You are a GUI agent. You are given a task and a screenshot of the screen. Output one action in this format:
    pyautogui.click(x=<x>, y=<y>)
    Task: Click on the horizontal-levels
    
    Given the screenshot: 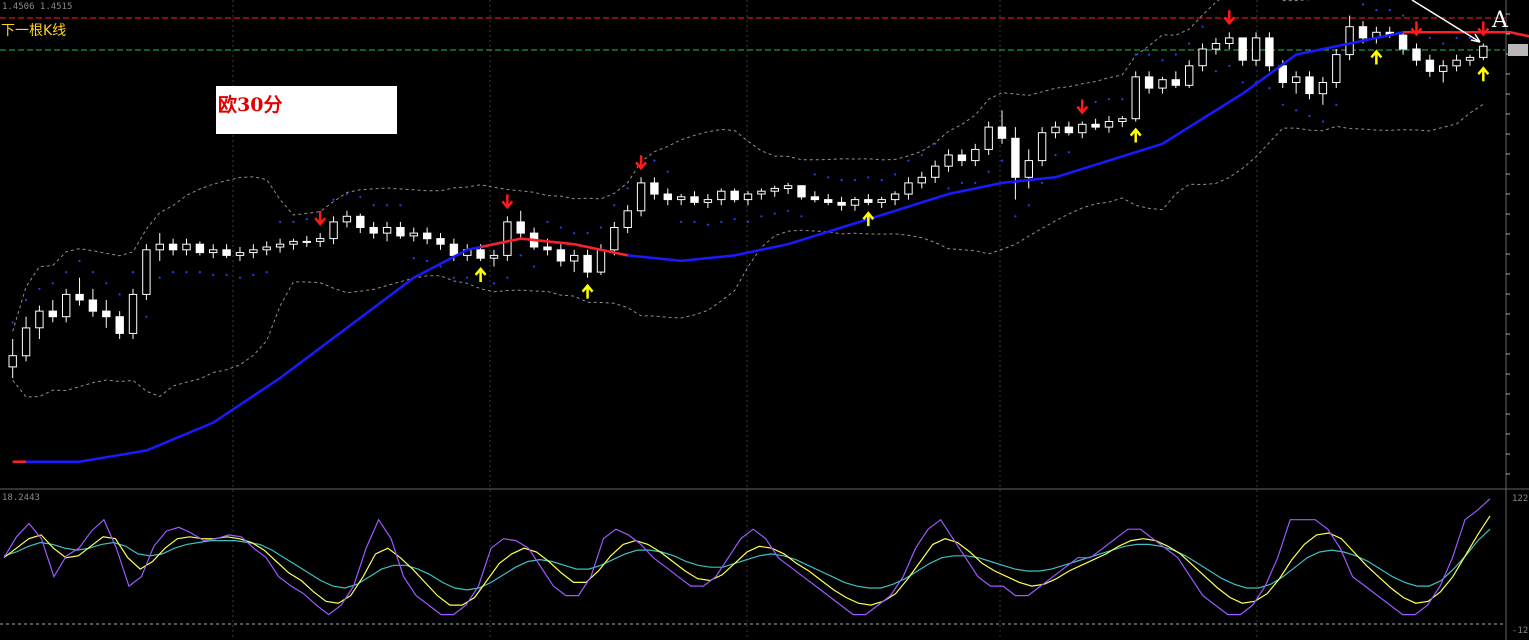 What is the action you would take?
    pyautogui.click(x=752, y=34)
    